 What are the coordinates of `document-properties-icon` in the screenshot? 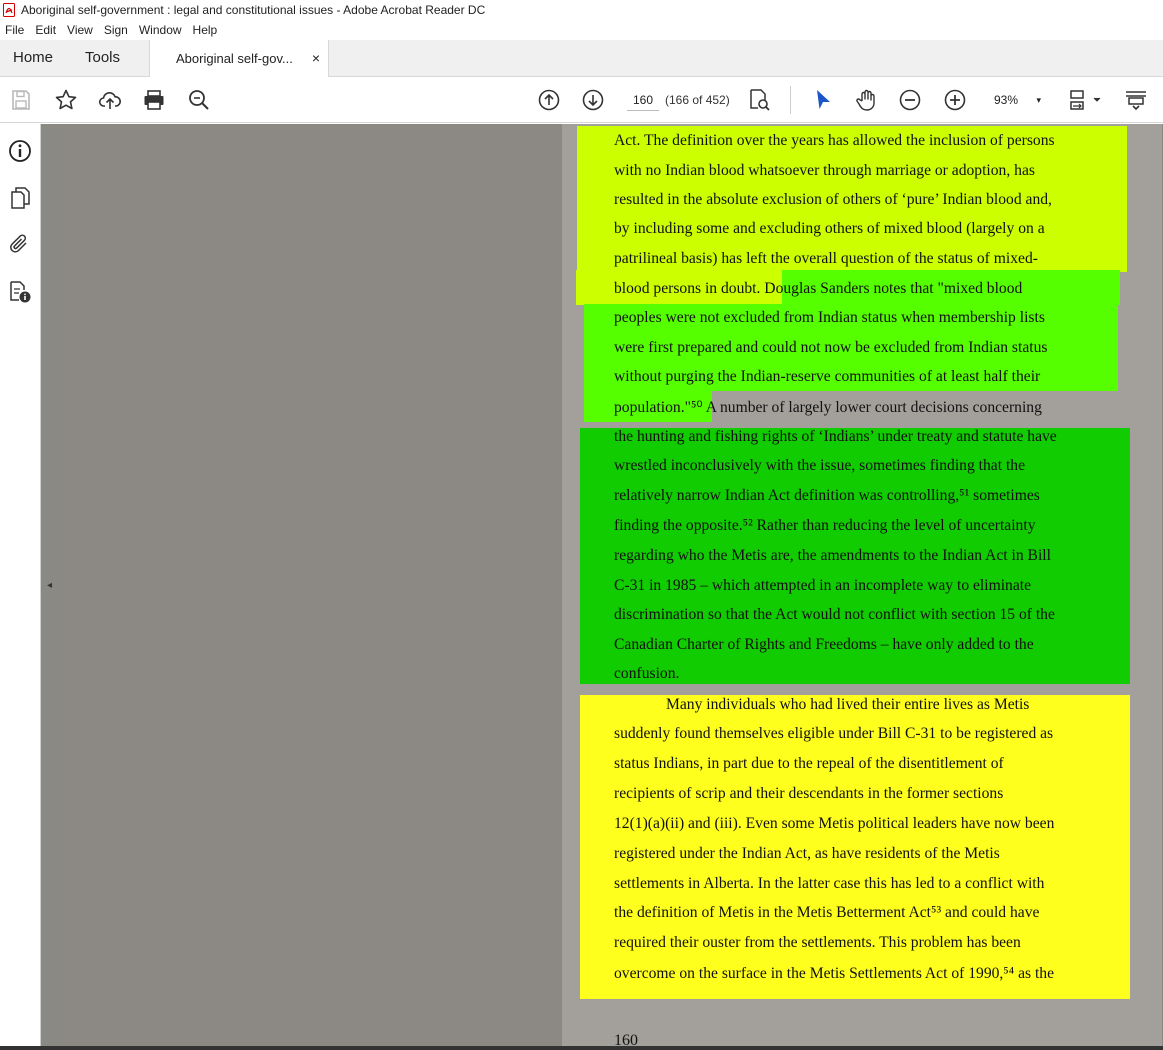 It's located at (20, 292).